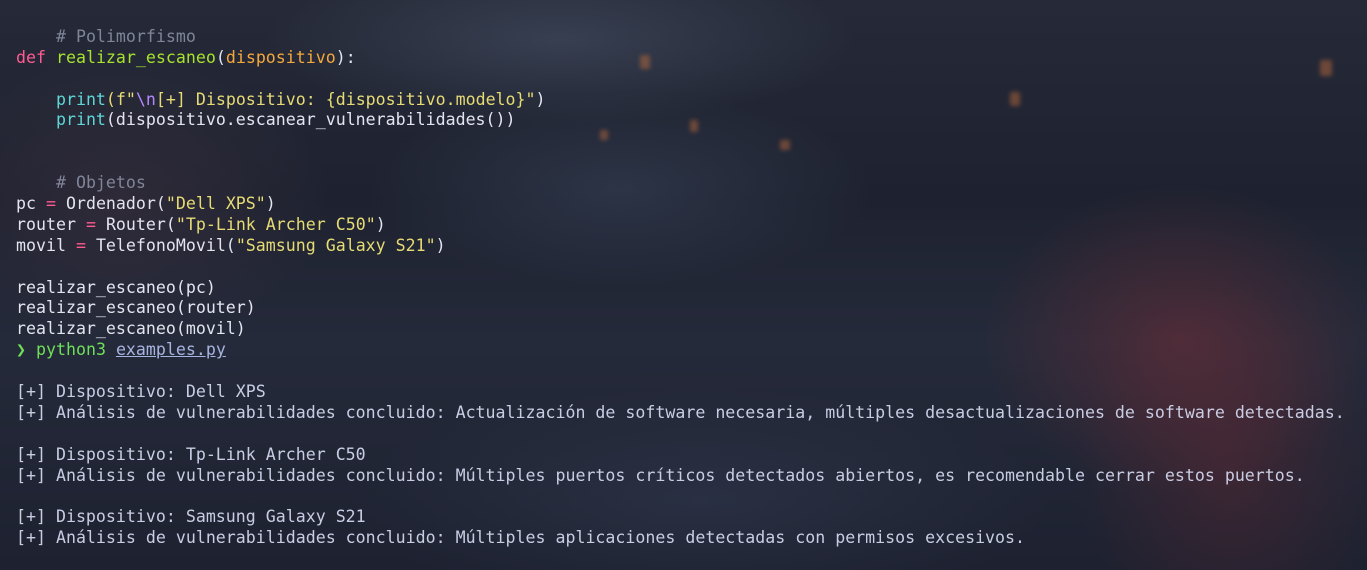 The height and width of the screenshot is (570, 1367). I want to click on file-link: examples.py, so click(171, 349).